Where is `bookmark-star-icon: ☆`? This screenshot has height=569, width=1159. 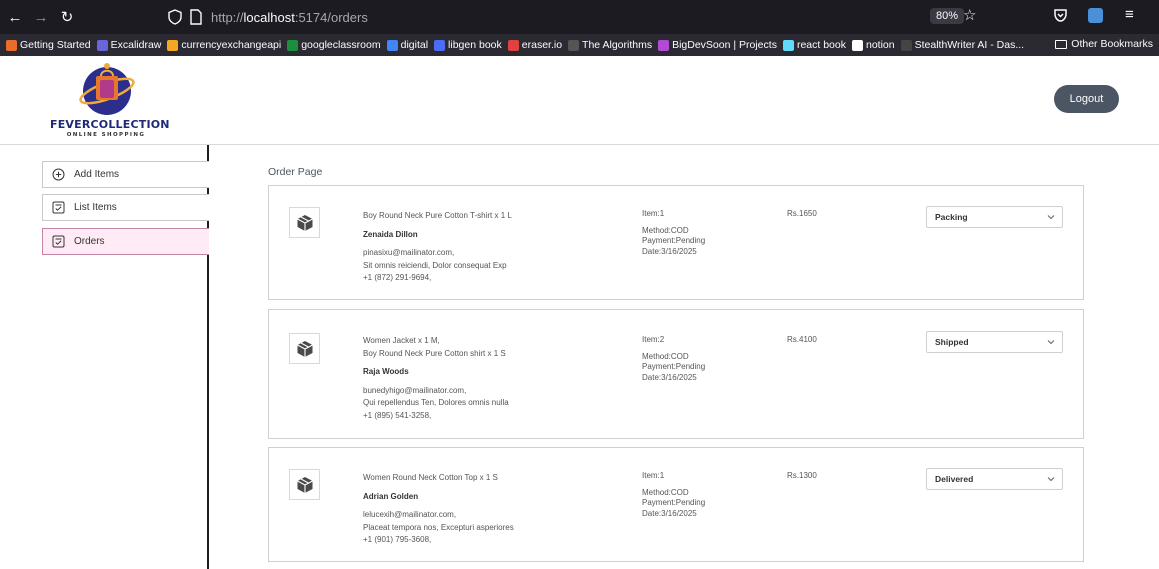
bookmark-star-icon: ☆ is located at coordinates (969, 15).